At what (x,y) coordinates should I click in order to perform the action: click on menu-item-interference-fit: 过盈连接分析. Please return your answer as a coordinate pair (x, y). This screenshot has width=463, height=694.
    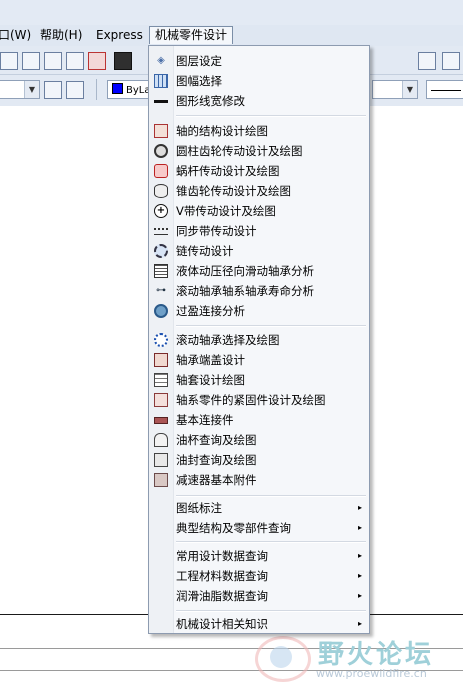
    Looking at the image, I should click on (259, 311).